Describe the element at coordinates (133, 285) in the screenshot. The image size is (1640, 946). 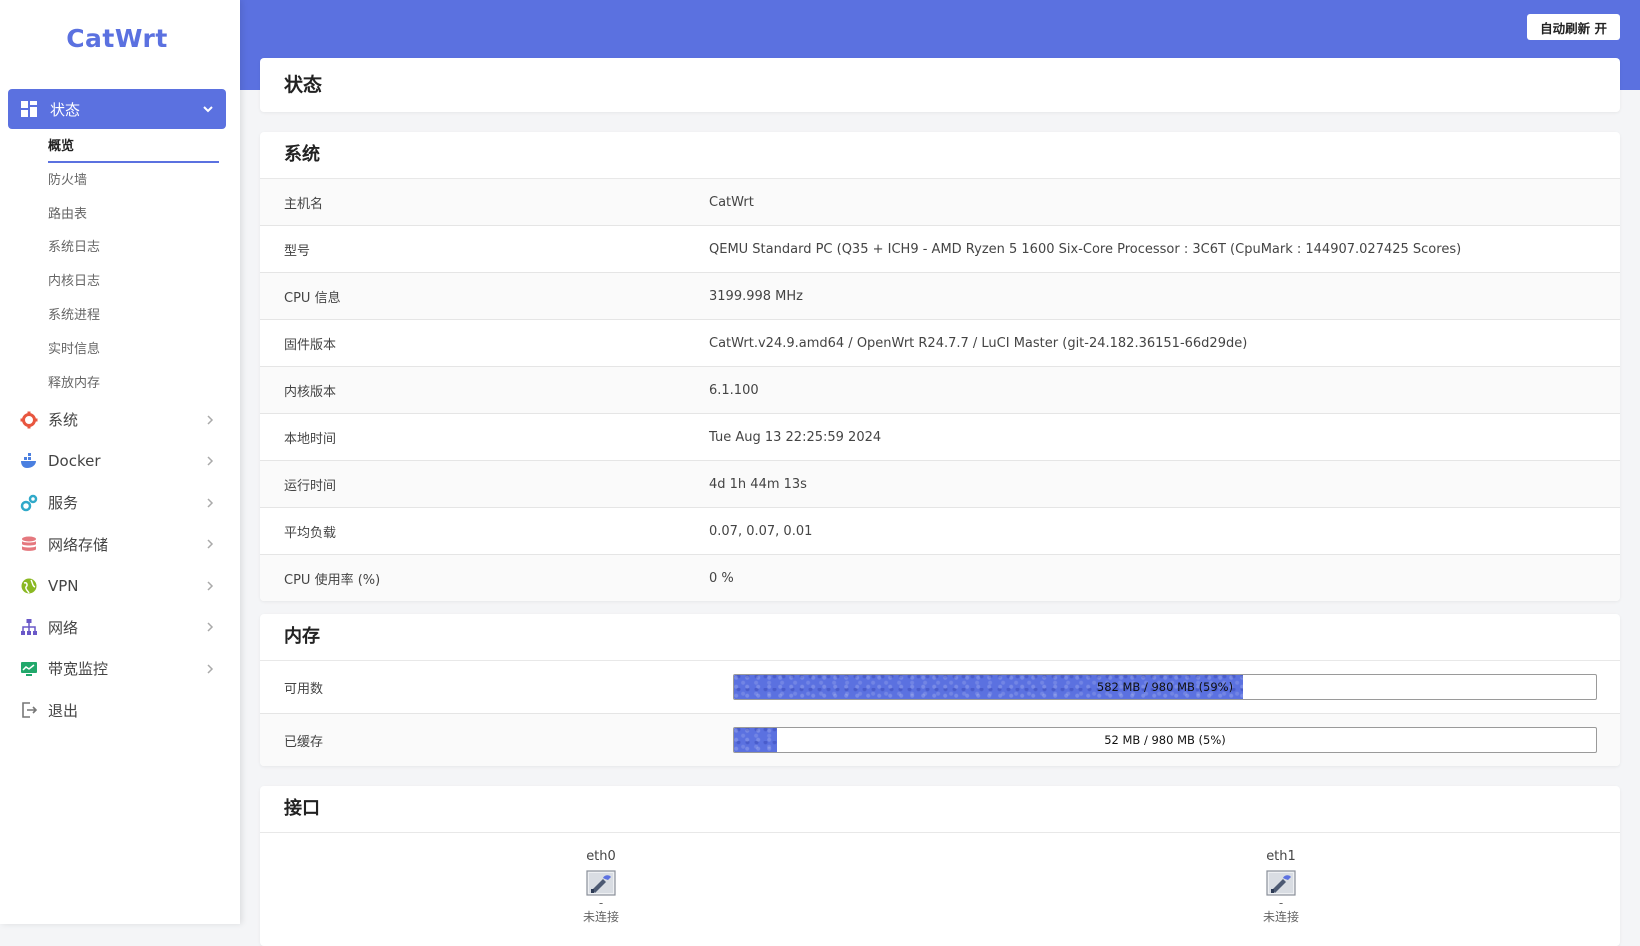
I see `submenu-item-kernel-log: 内核日志` at that location.